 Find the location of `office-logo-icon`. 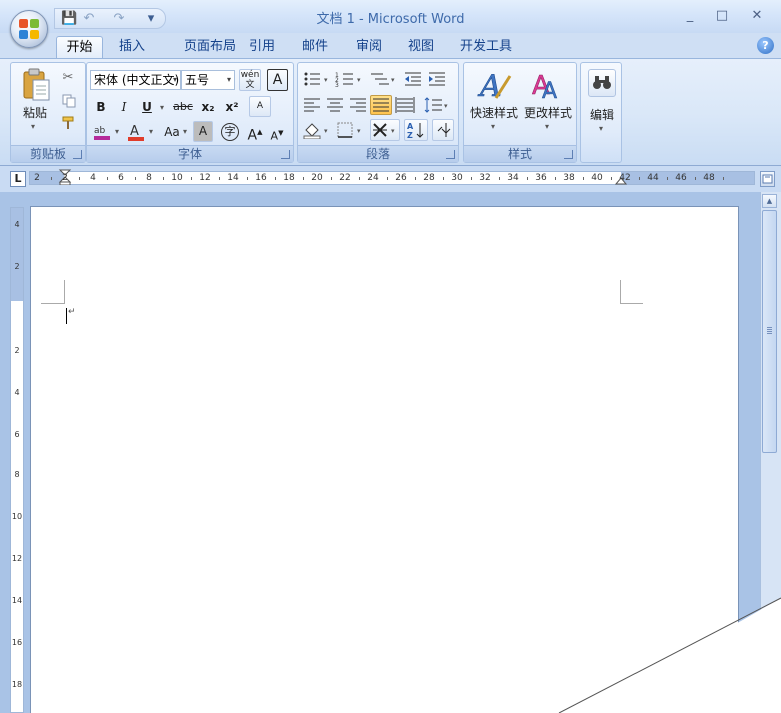

office-logo-icon is located at coordinates (29, 29).